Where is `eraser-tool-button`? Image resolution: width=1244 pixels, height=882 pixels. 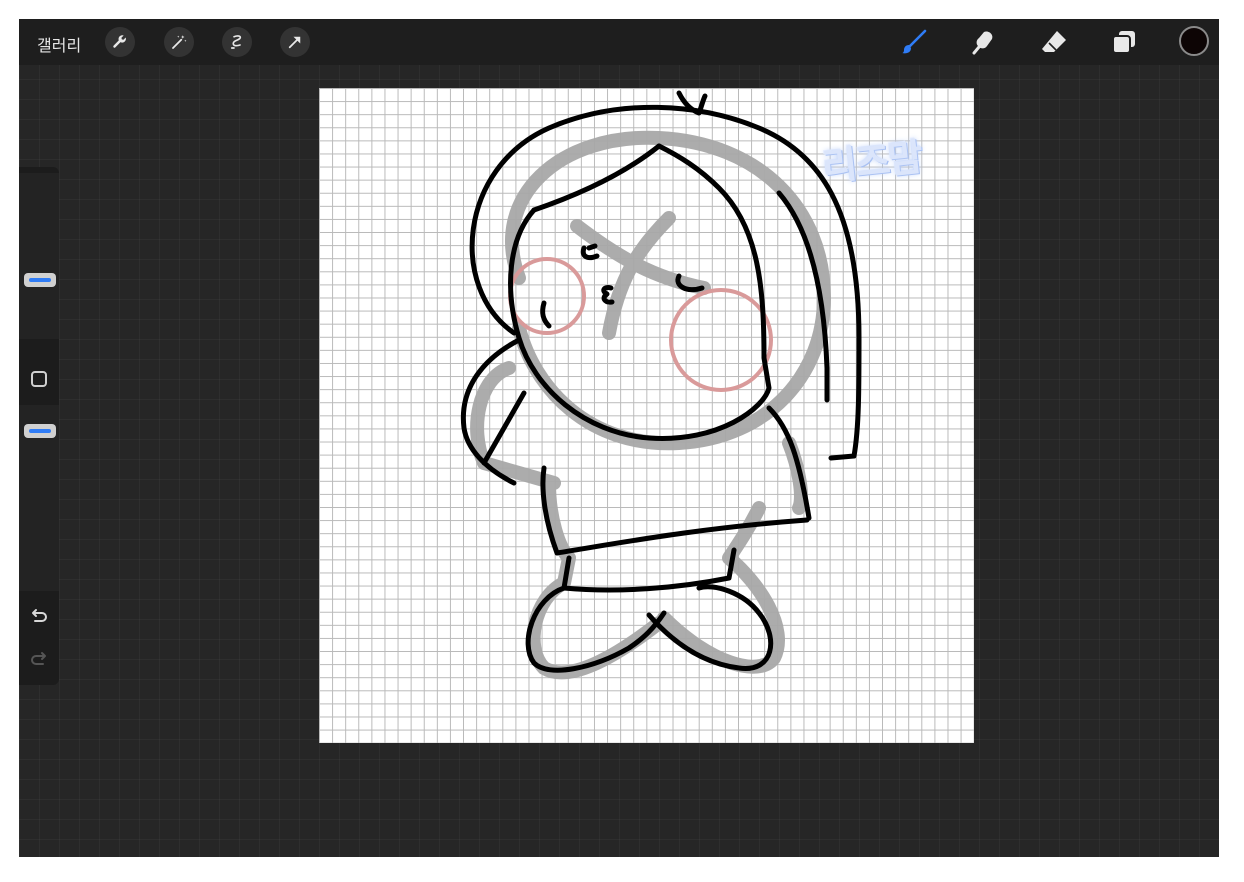 eraser-tool-button is located at coordinates (1054, 42).